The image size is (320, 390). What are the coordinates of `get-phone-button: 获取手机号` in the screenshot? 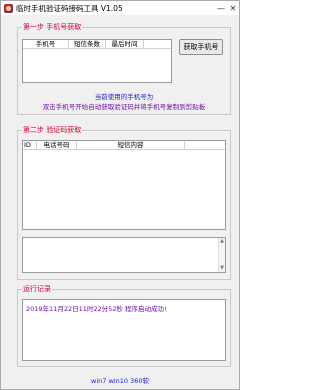 It's located at (201, 47).